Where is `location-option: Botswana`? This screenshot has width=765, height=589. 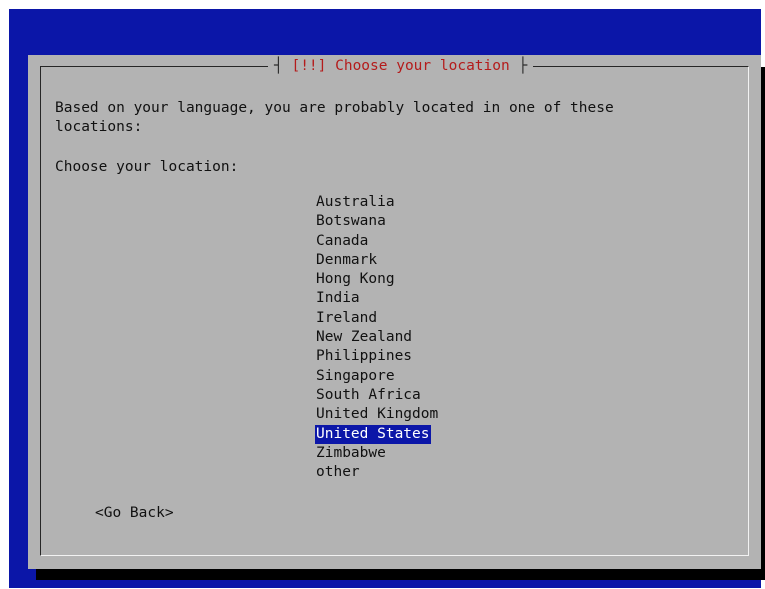 location-option: Botswana is located at coordinates (351, 221).